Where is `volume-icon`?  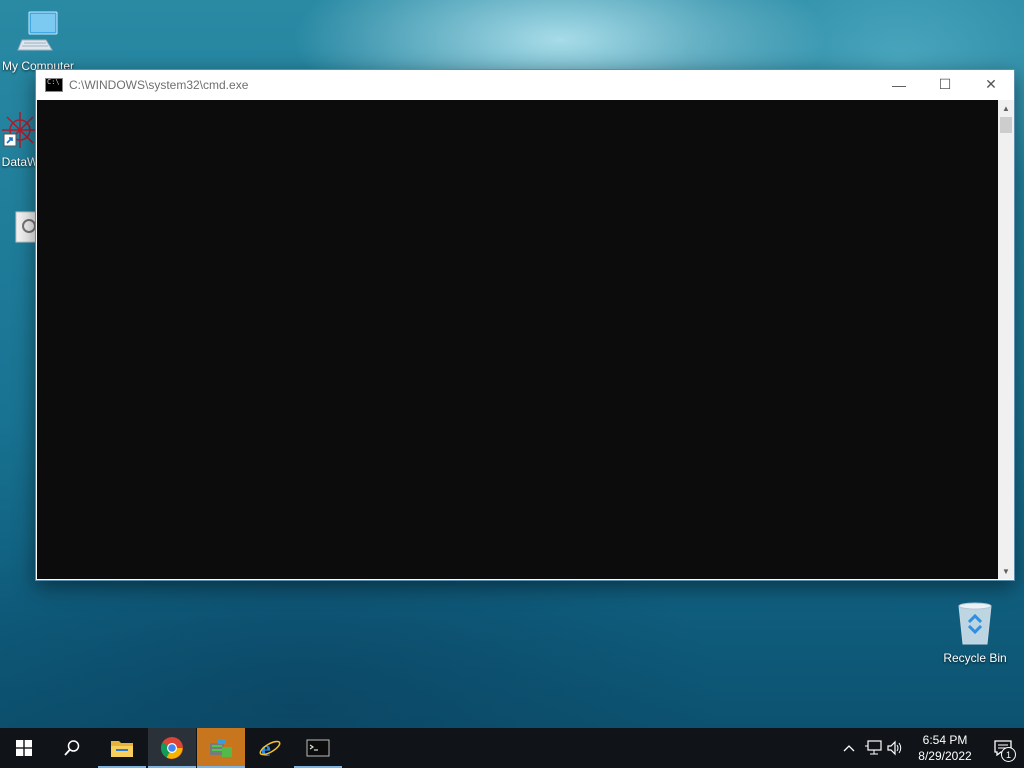 volume-icon is located at coordinates (895, 748).